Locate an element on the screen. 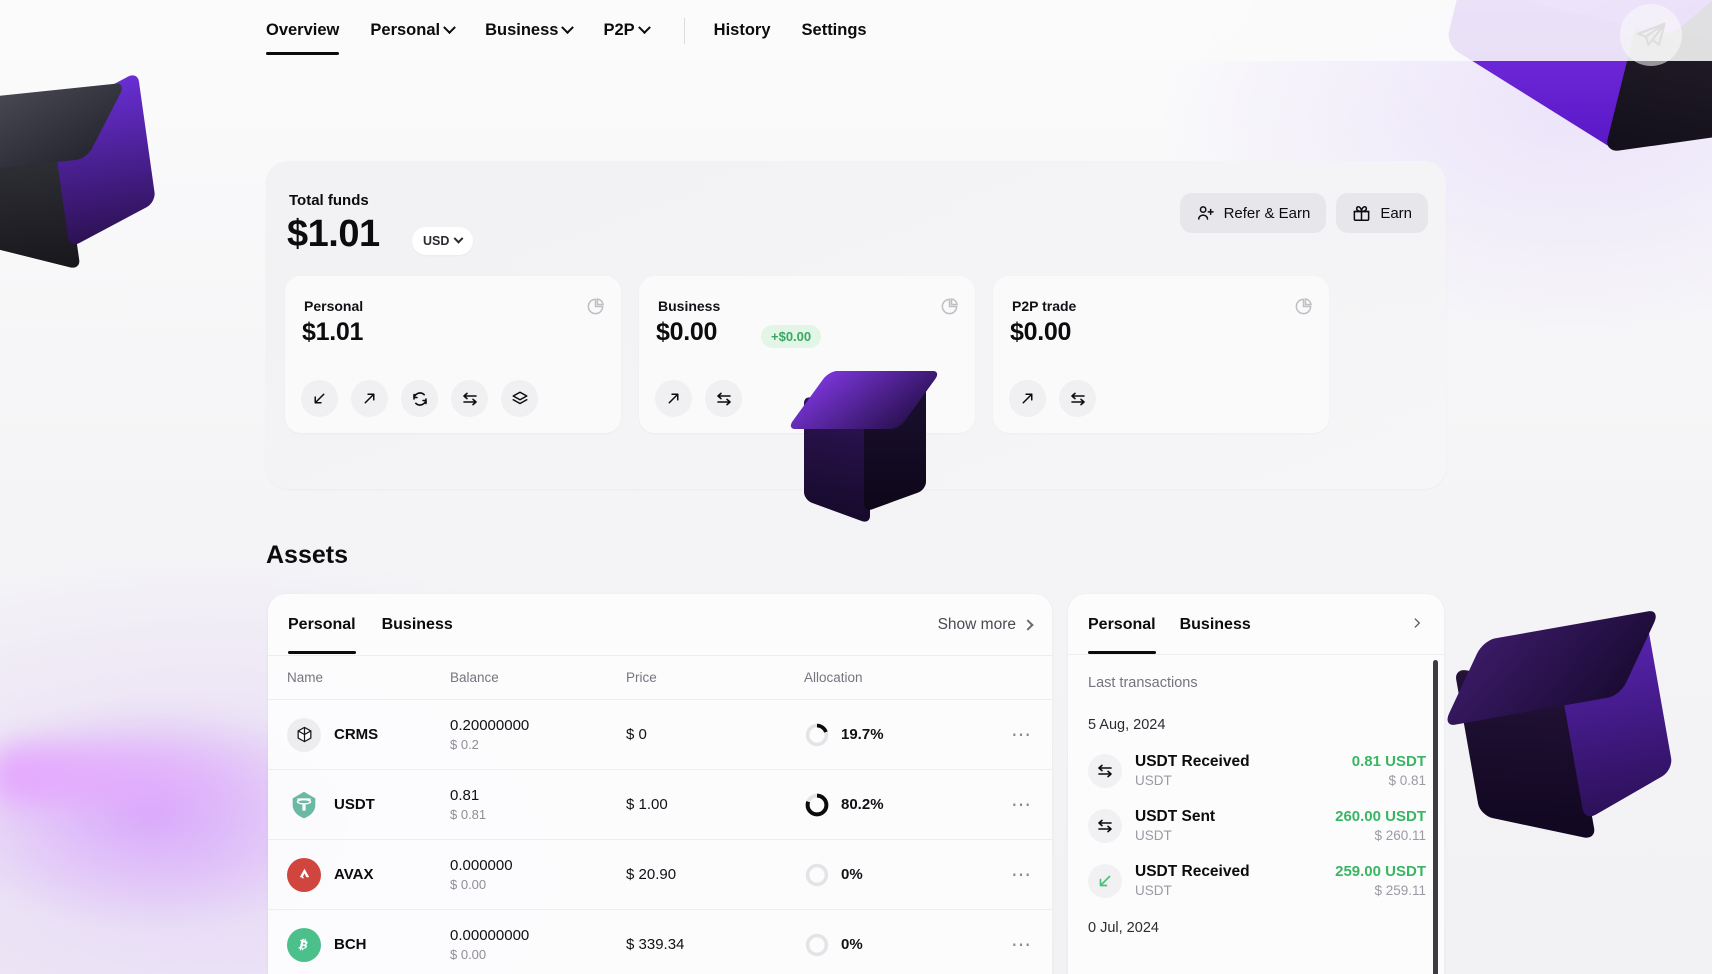  exchange-button is located at coordinates (419, 398).